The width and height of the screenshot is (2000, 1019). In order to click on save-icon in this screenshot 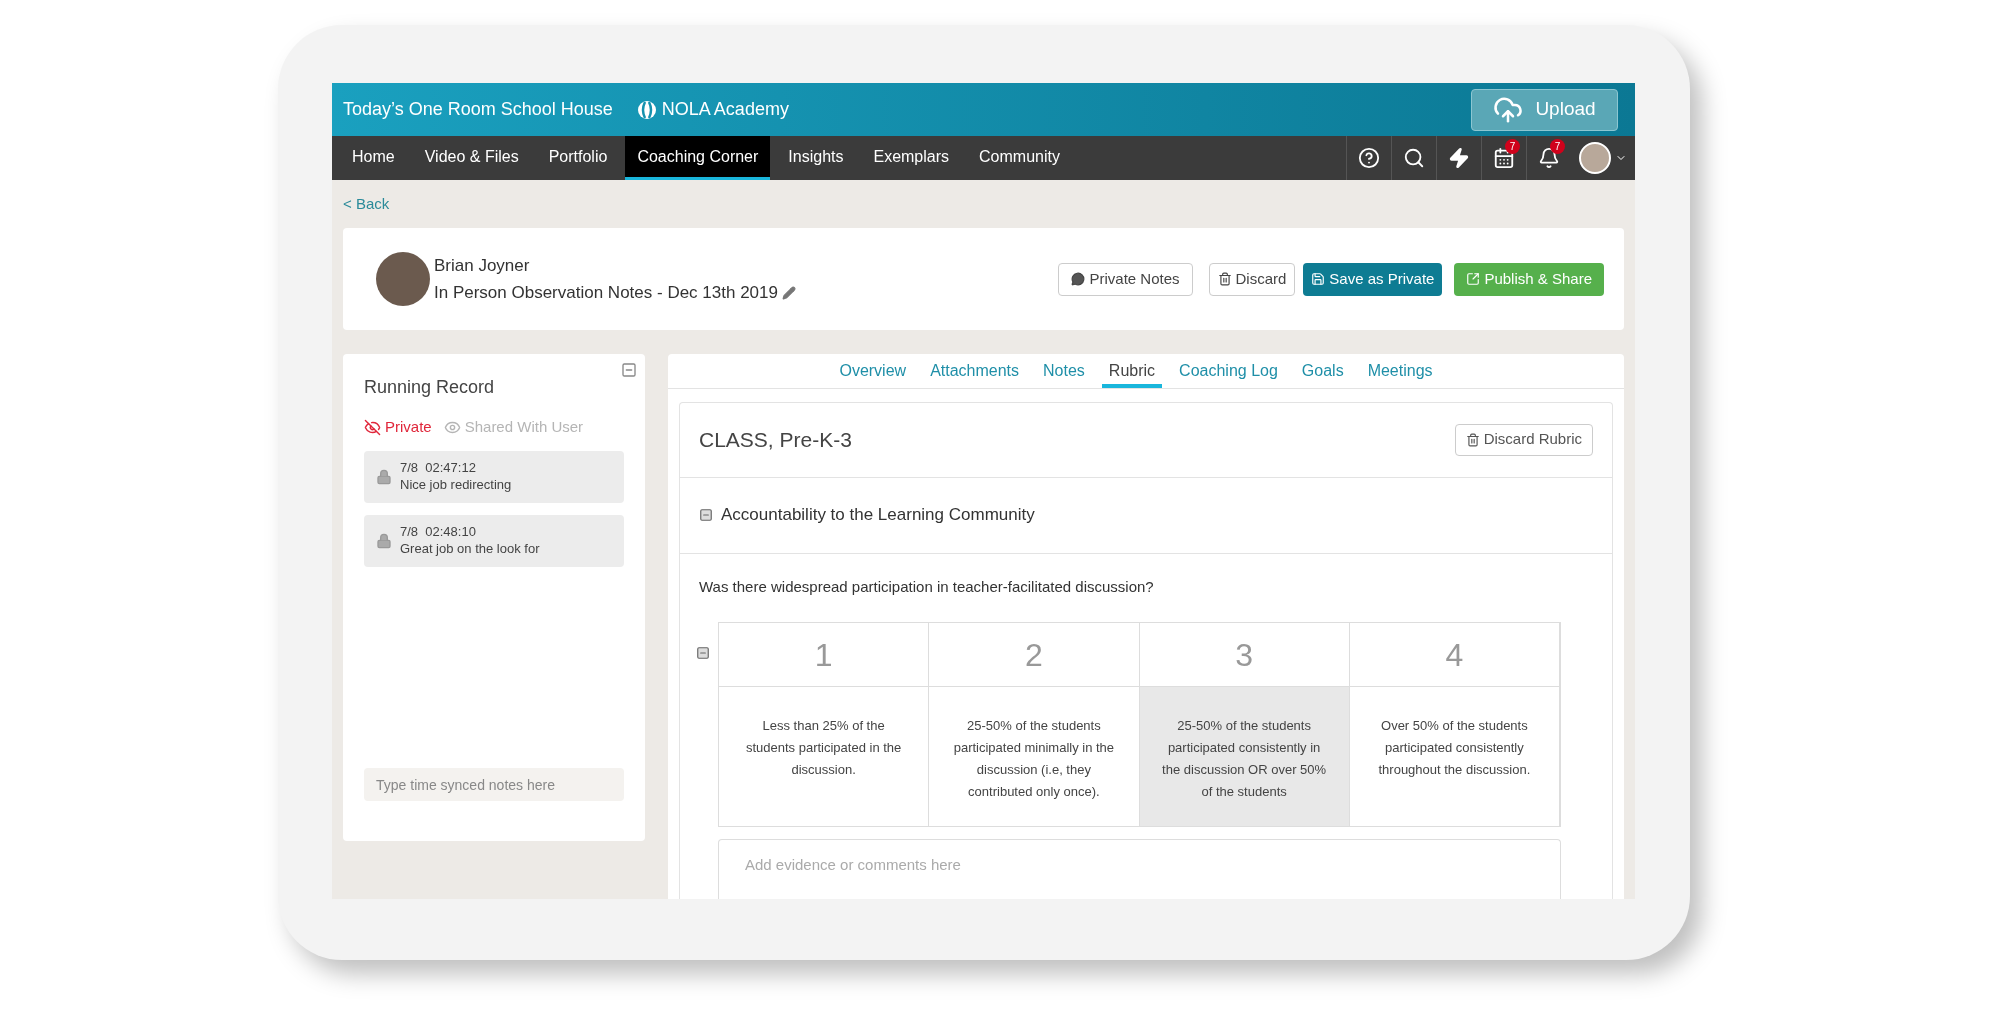, I will do `click(1318, 279)`.